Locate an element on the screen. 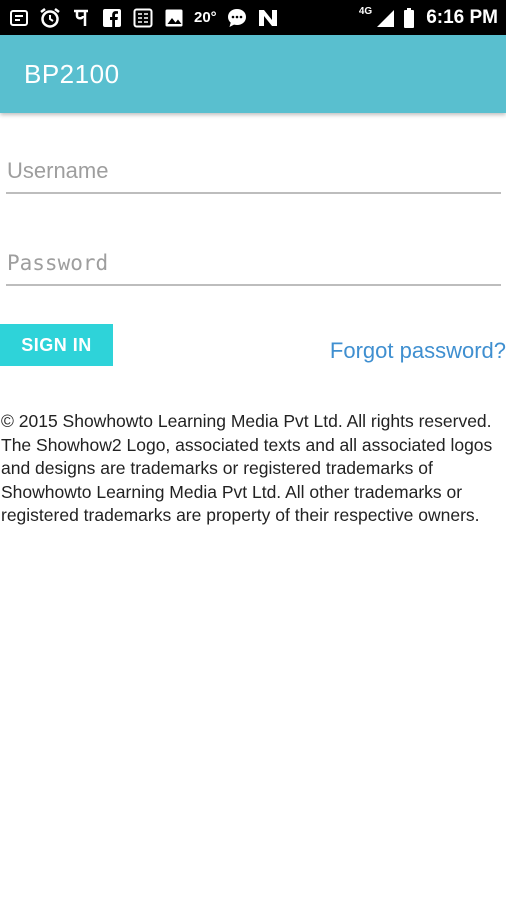 The width and height of the screenshot is (506, 900). battery-icon is located at coordinates (409, 18).